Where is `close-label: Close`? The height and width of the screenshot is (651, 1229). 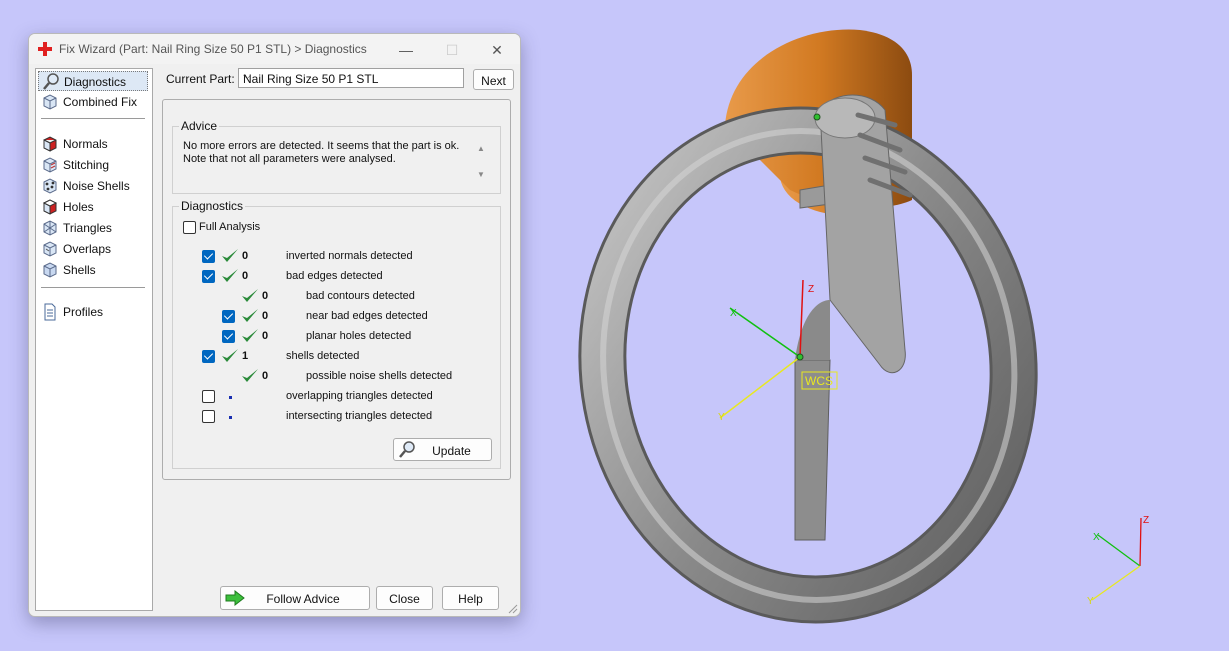
close-label: Close is located at coordinates (404, 599).